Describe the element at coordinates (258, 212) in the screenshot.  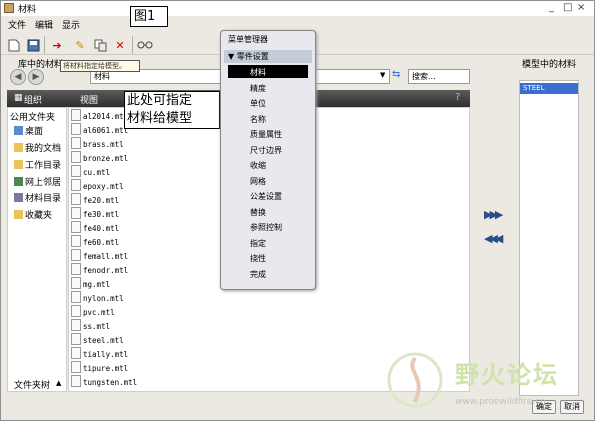
I see `popup-menu-item: 替换` at that location.